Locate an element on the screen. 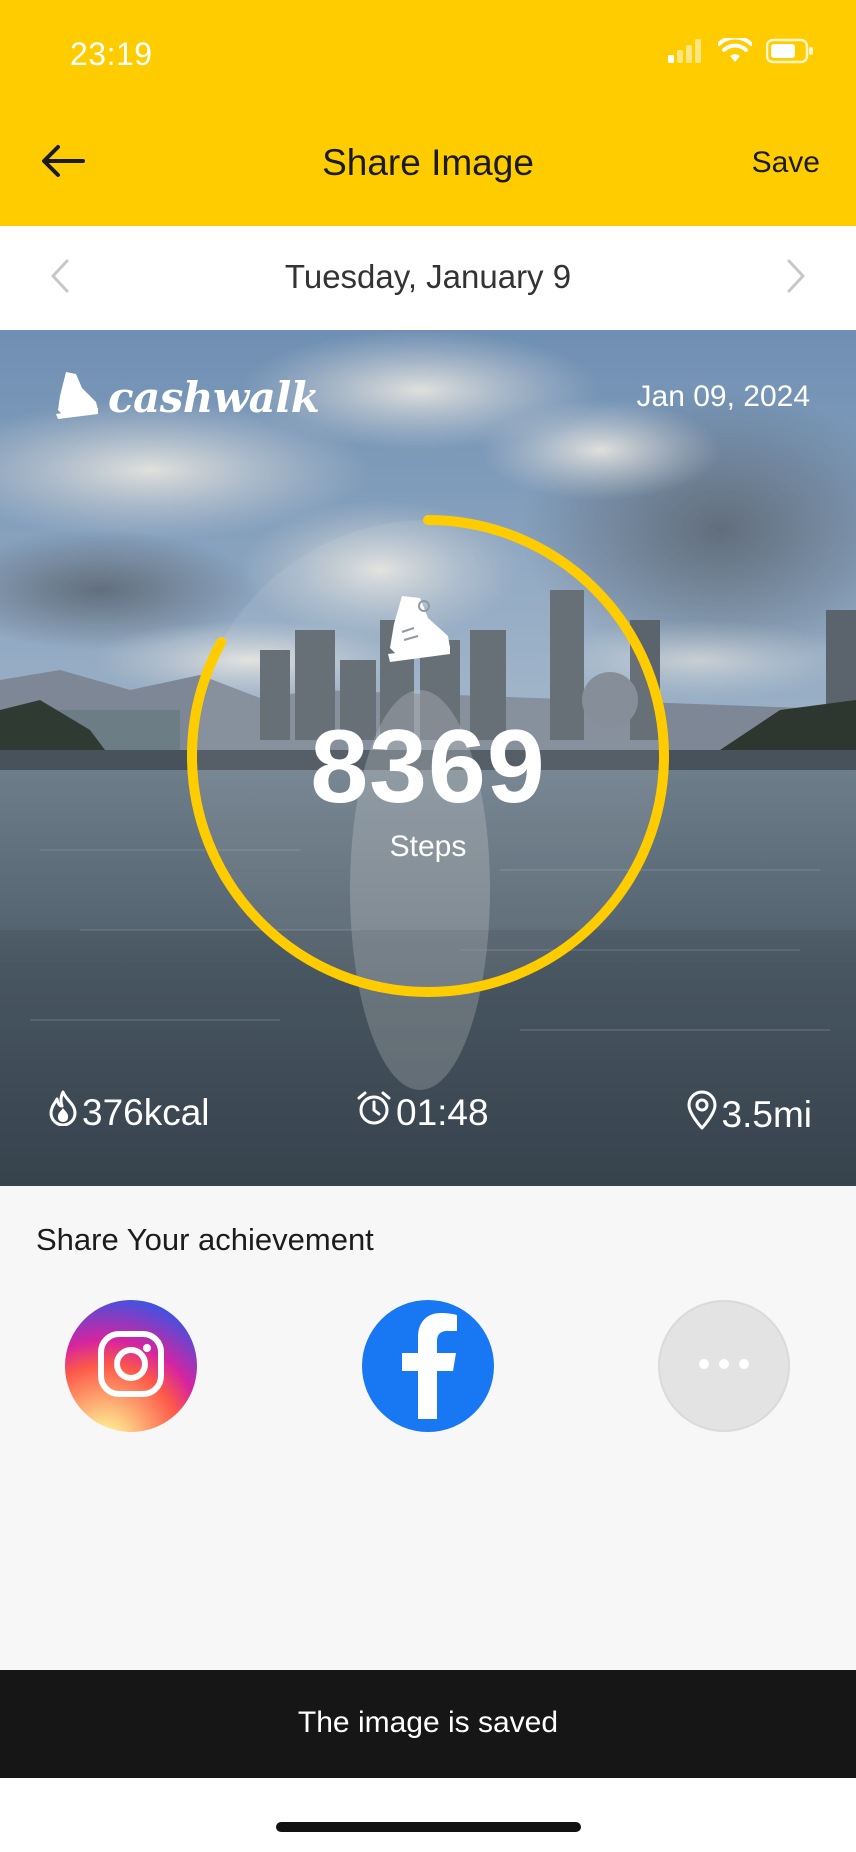  distance-stat: 3.5mi is located at coordinates (749, 1114).